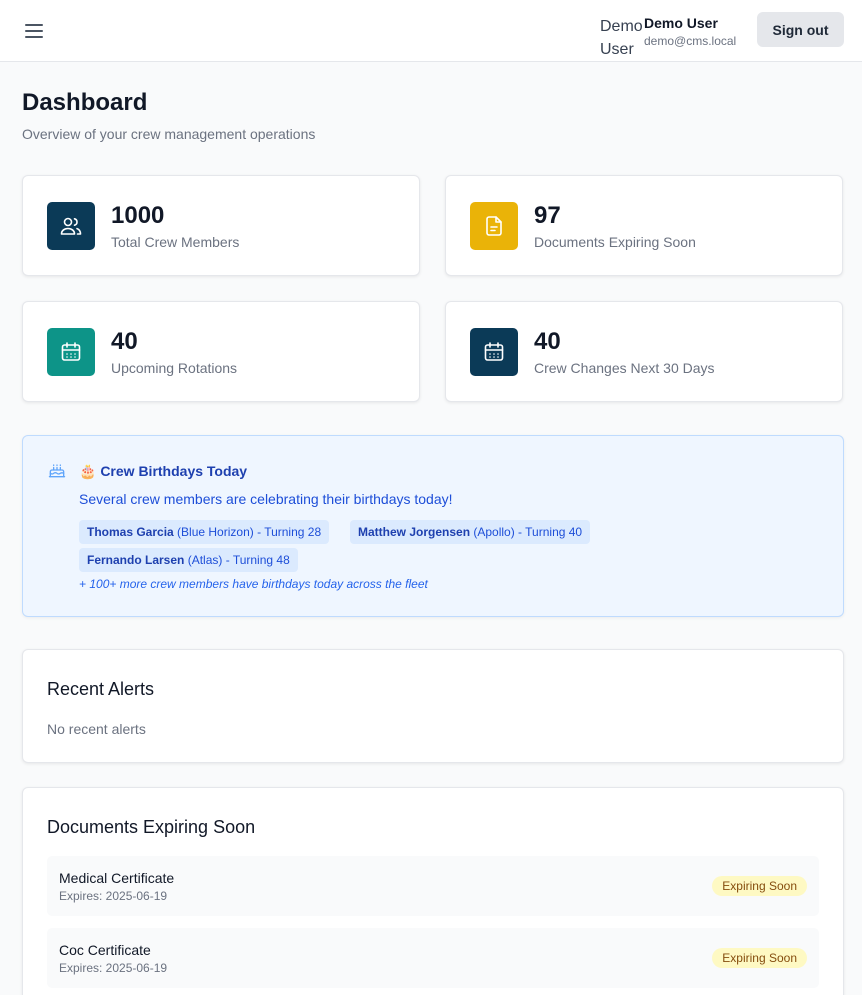 The width and height of the screenshot is (862, 995). I want to click on document-name: Coc Certificate, so click(105, 950).